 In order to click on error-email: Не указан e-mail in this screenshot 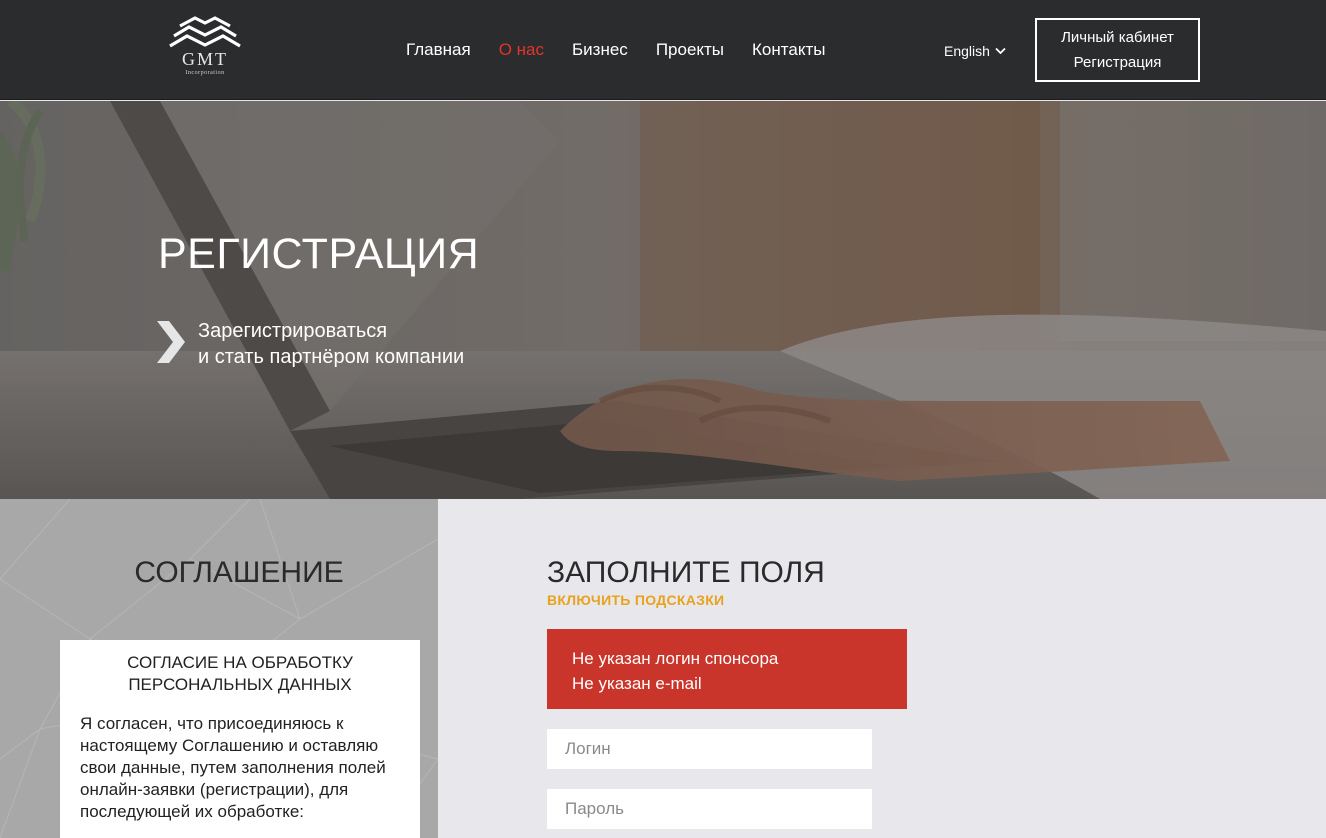, I will do `click(637, 683)`.